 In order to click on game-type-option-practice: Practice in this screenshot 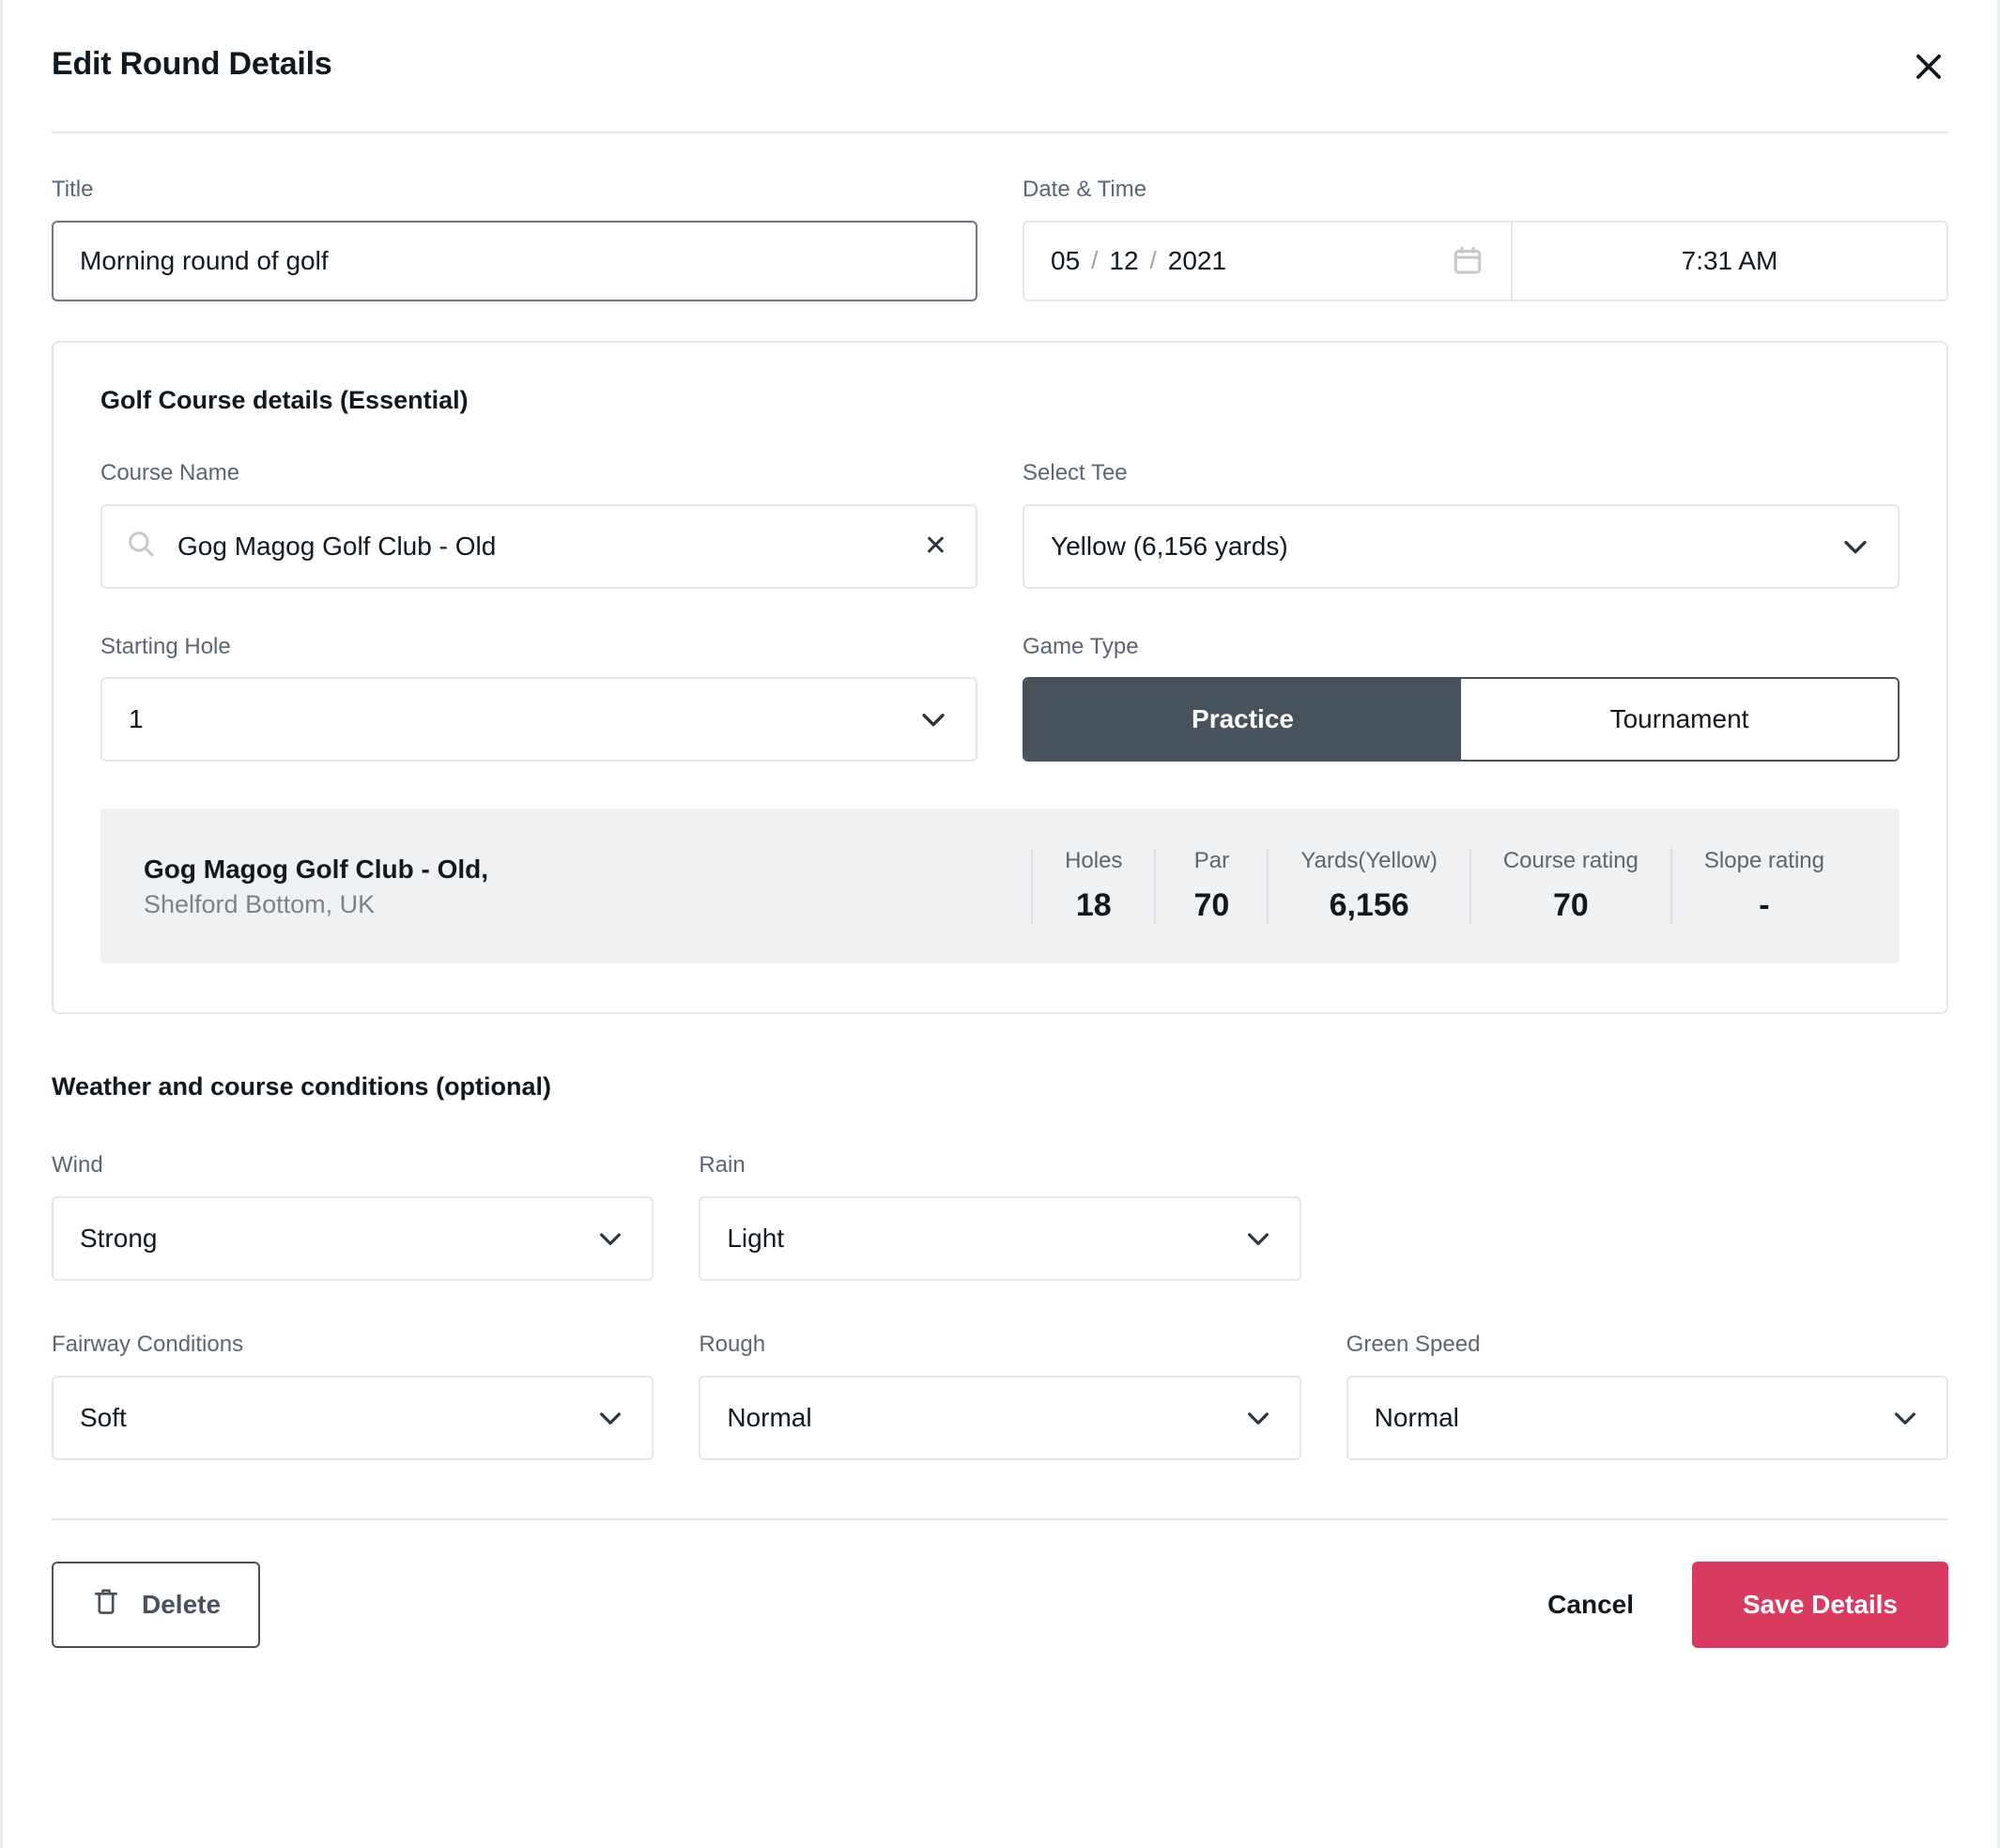, I will do `click(1242, 720)`.